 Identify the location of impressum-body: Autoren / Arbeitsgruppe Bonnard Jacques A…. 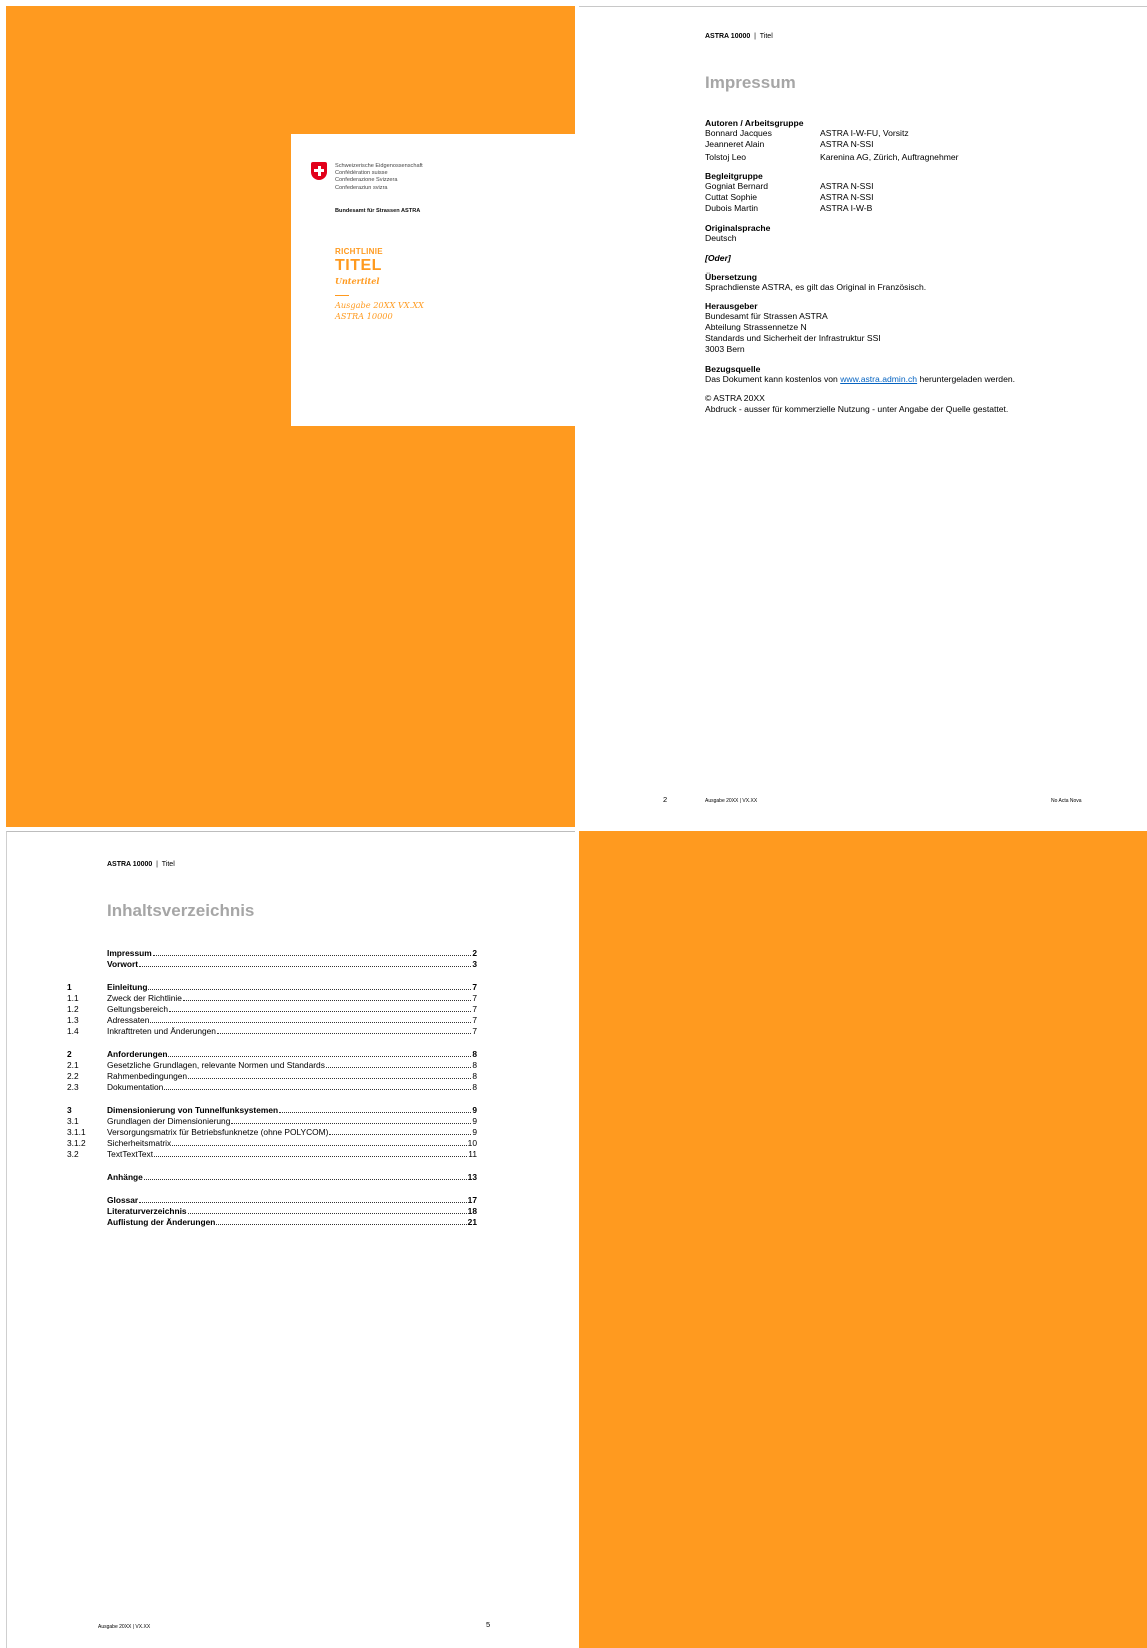
(920, 271).